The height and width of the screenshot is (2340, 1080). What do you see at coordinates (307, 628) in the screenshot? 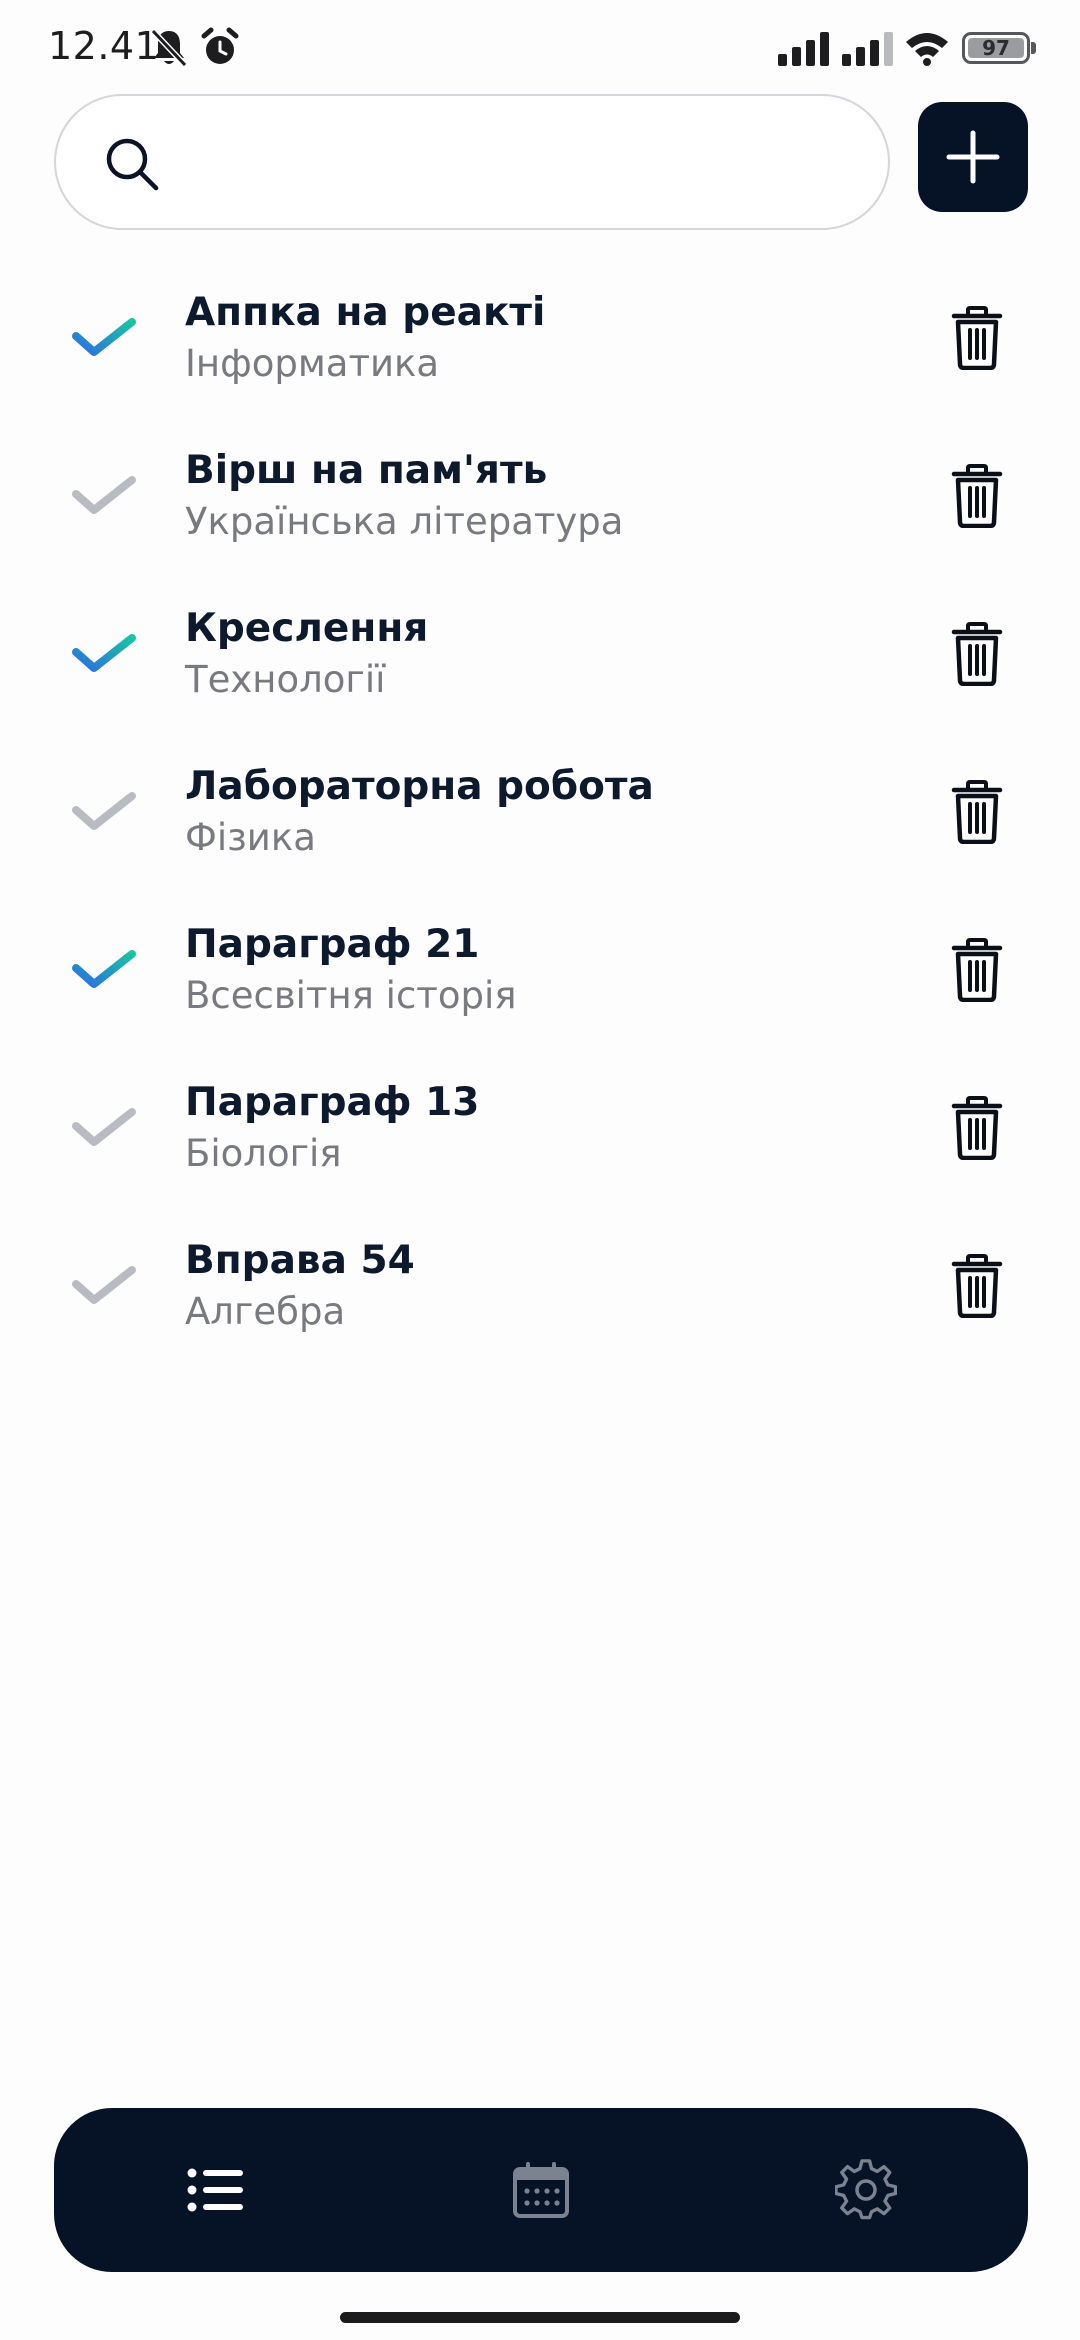
I see `task-title: Креслення` at bounding box center [307, 628].